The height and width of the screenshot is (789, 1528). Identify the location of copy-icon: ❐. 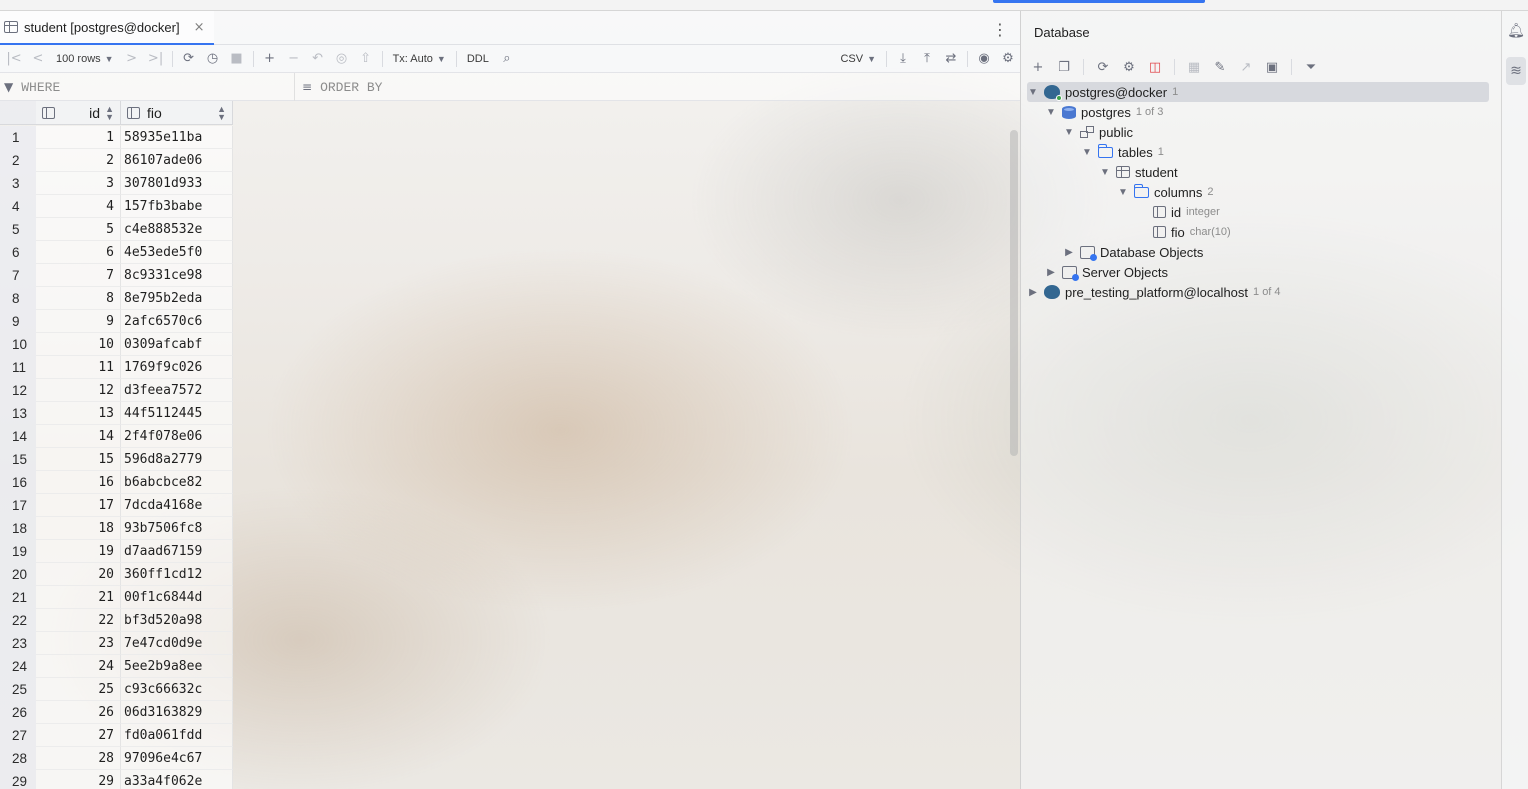
(1064, 67).